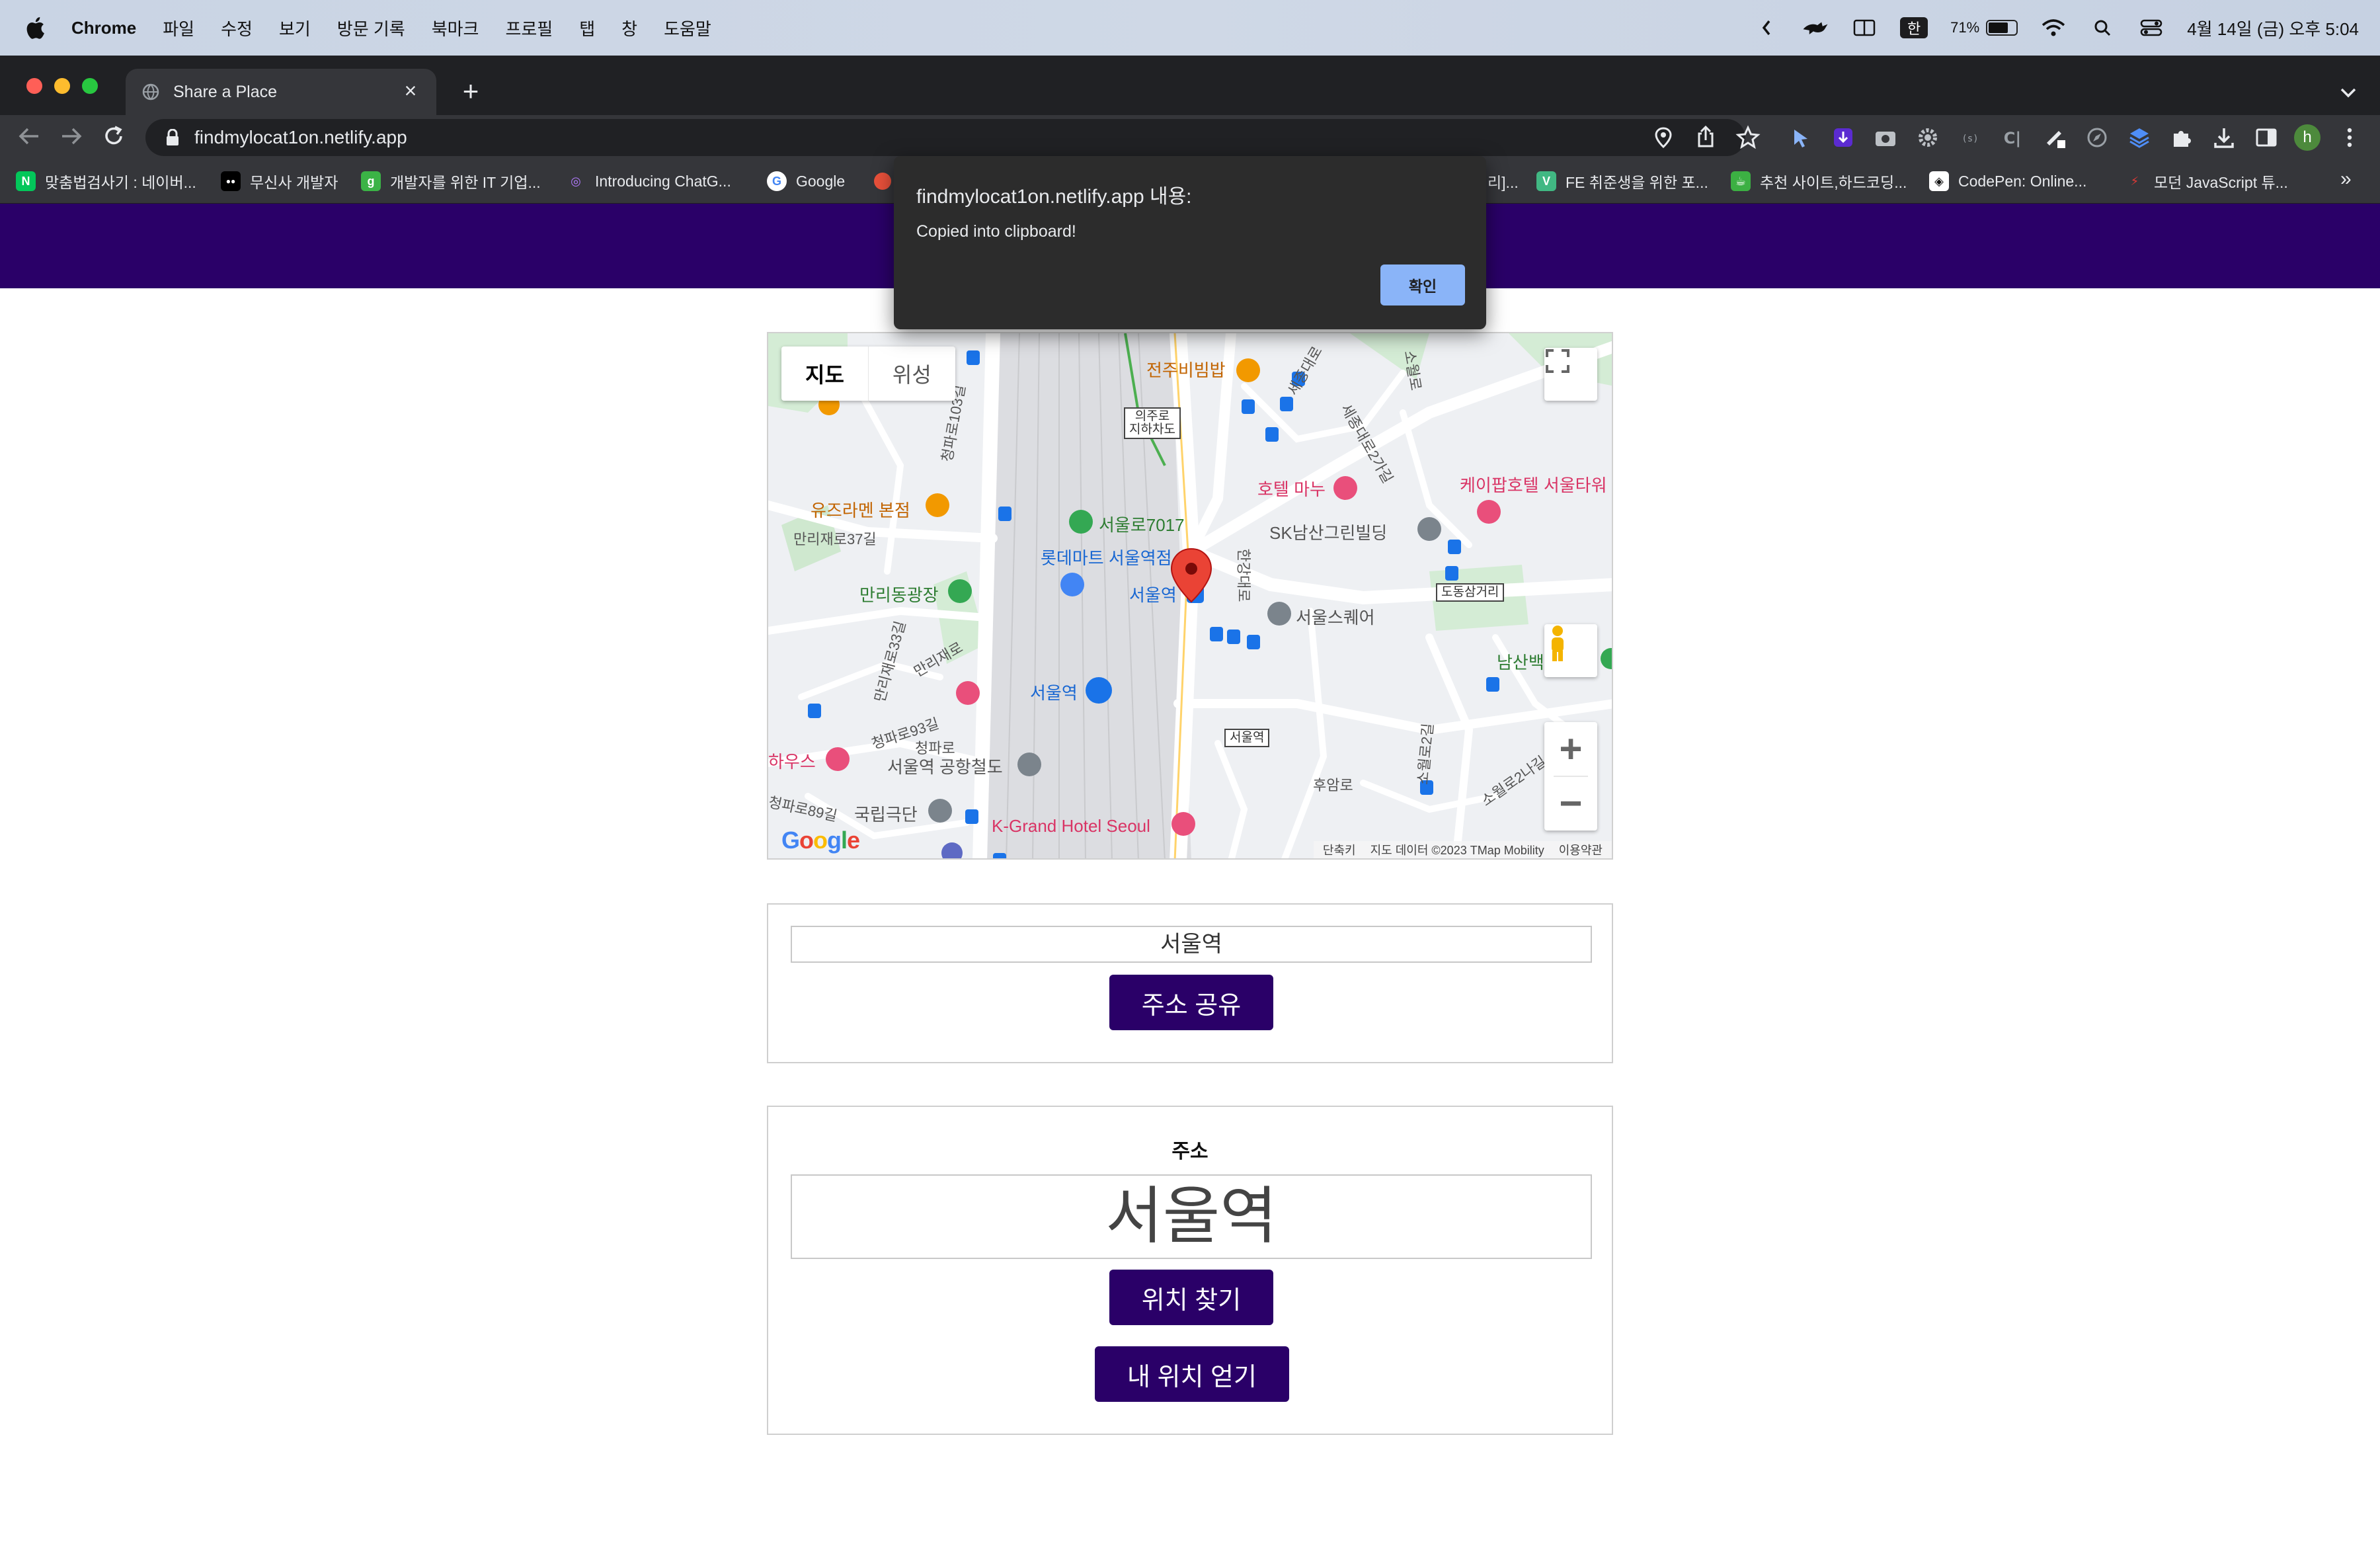 The width and height of the screenshot is (2380, 1546). I want to click on compass-extension-icon, so click(2097, 137).